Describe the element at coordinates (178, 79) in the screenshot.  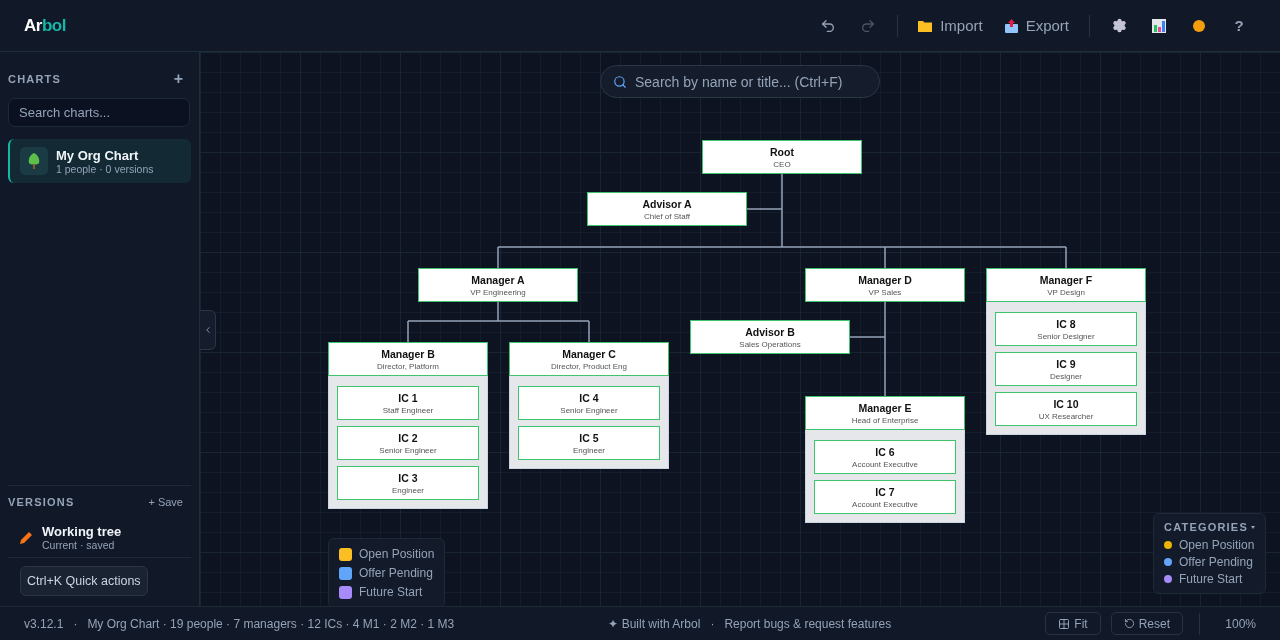
I see `add-chart-button: +` at that location.